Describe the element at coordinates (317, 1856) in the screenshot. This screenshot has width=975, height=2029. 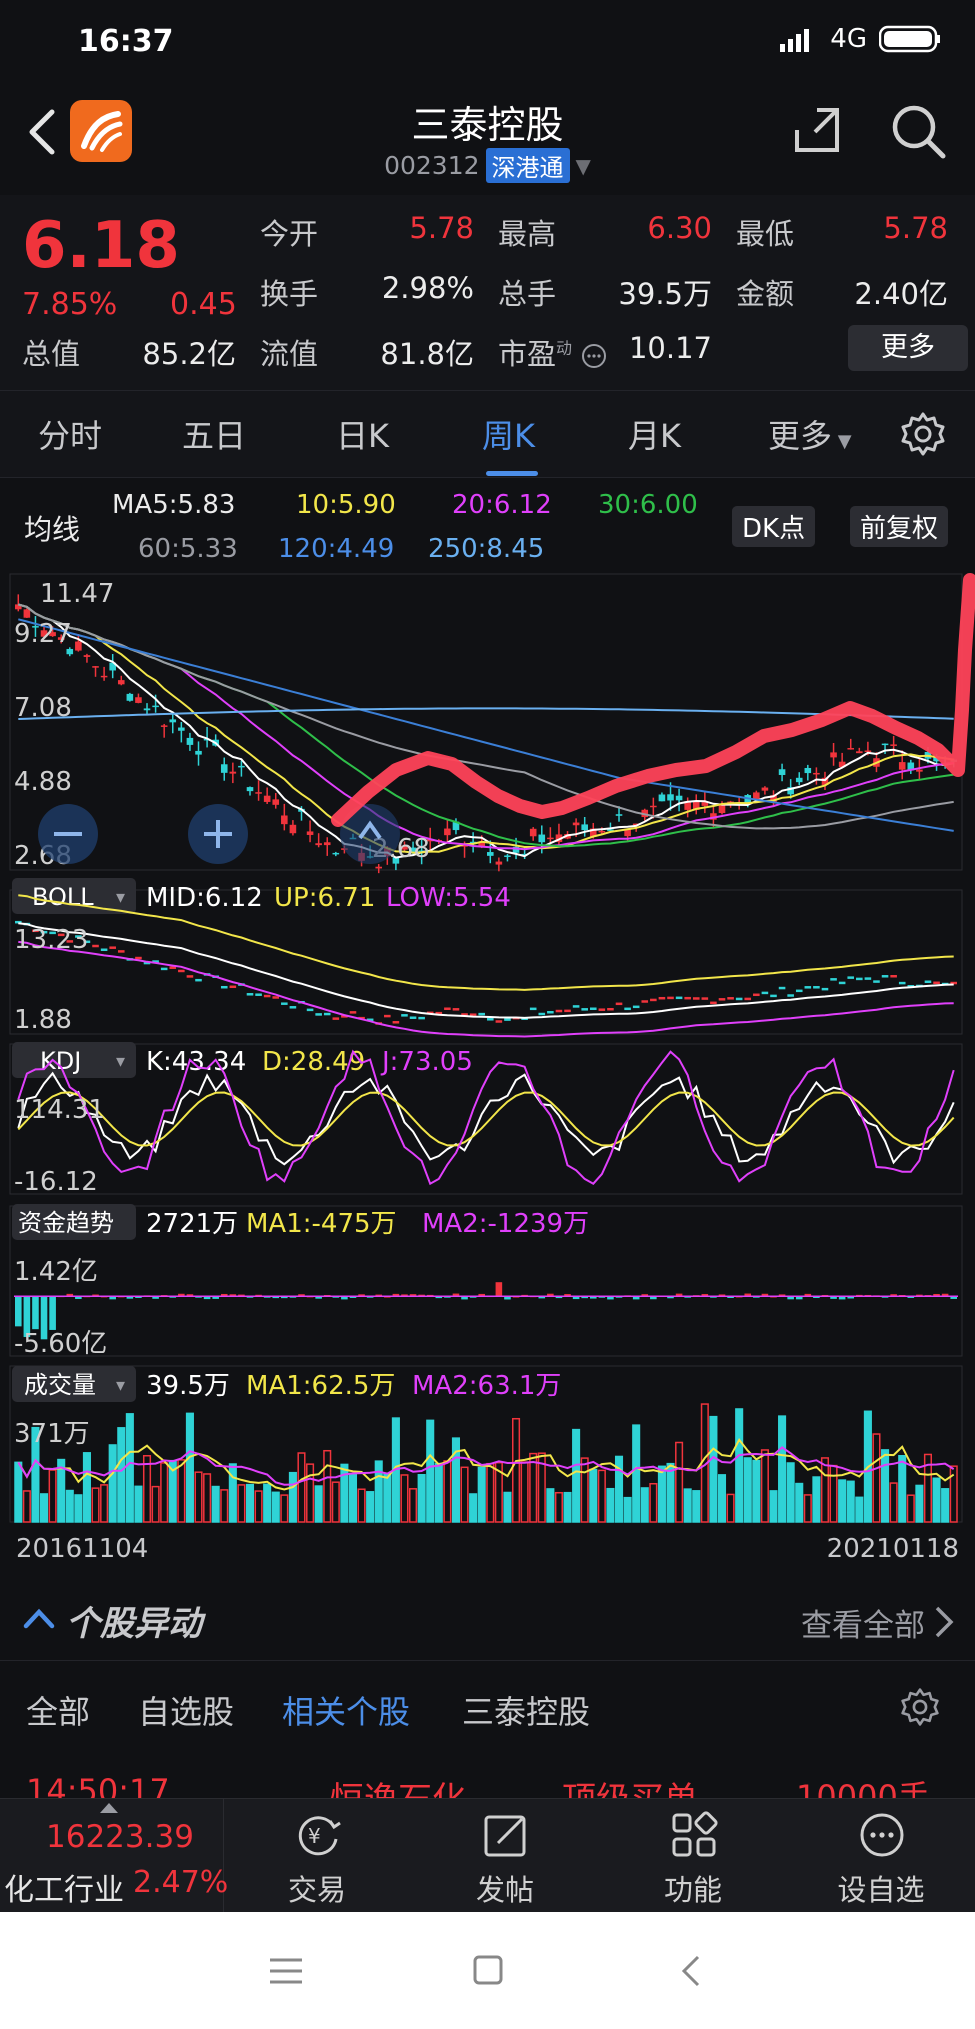
I see `nav-trade: ¥ 交易` at that location.